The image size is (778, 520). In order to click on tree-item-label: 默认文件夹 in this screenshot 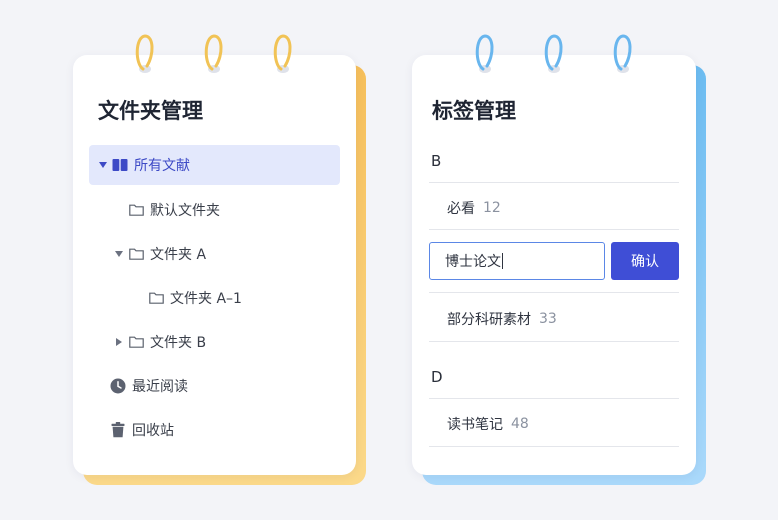, I will do `click(185, 211)`.